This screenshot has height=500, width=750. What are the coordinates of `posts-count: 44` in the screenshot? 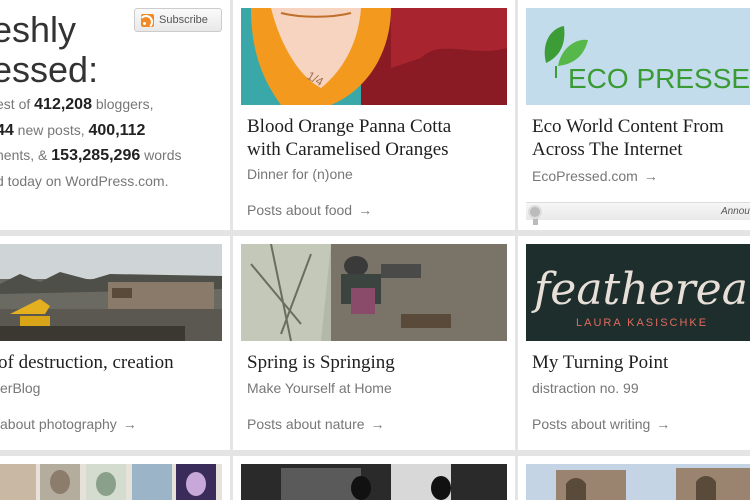 It's located at (7, 130).